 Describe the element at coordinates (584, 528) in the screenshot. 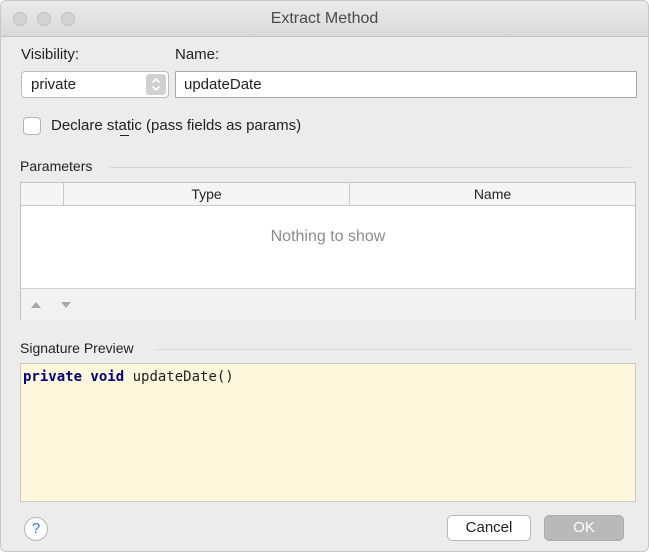

I see `ok-button: OK` at that location.